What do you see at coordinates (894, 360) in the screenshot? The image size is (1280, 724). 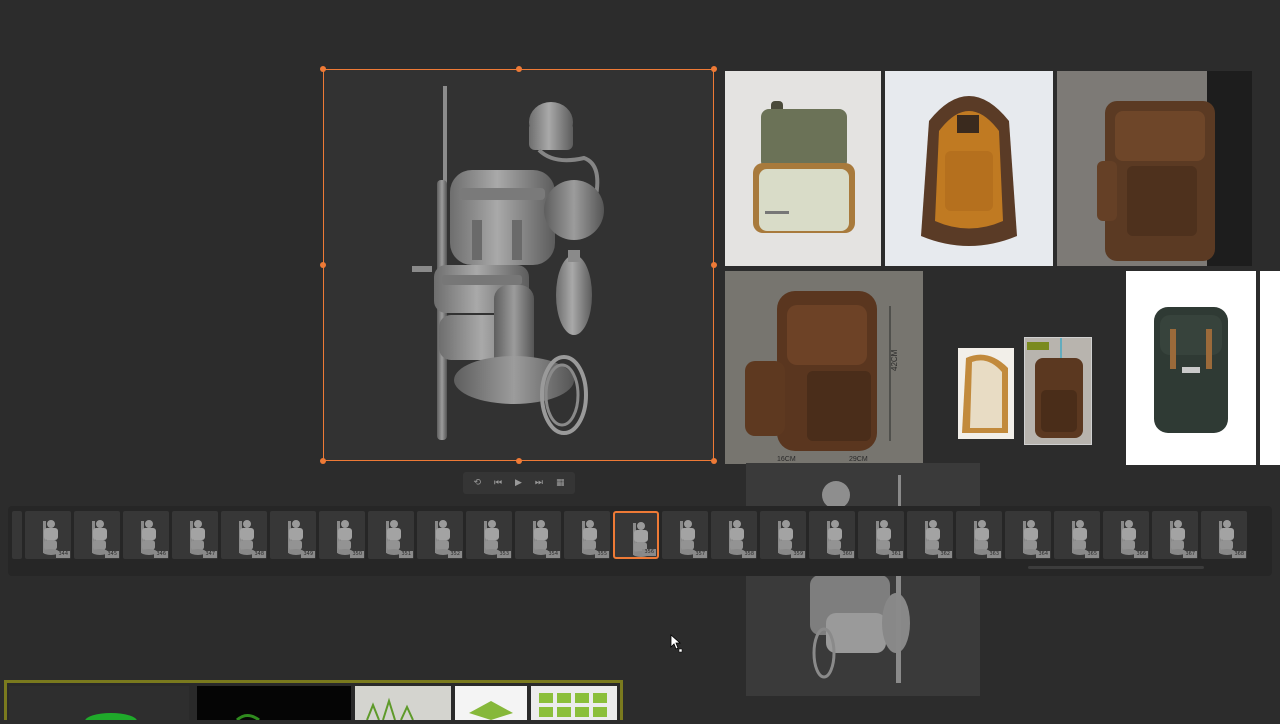 I see `svg-text: 42CM` at bounding box center [894, 360].